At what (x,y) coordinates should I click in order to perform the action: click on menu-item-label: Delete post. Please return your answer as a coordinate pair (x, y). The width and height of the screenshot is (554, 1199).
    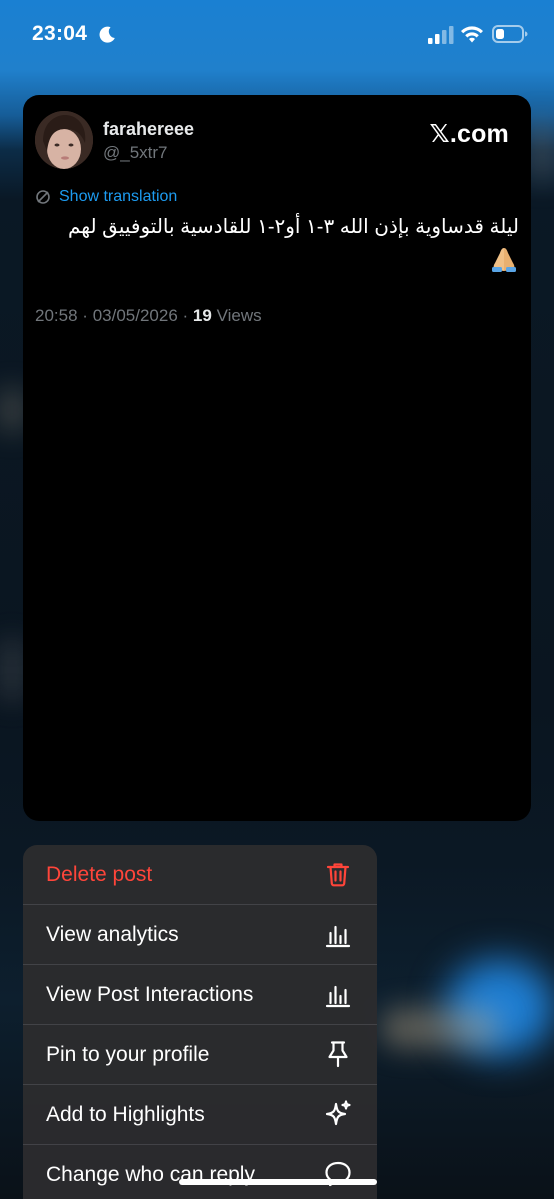
    Looking at the image, I should click on (99, 874).